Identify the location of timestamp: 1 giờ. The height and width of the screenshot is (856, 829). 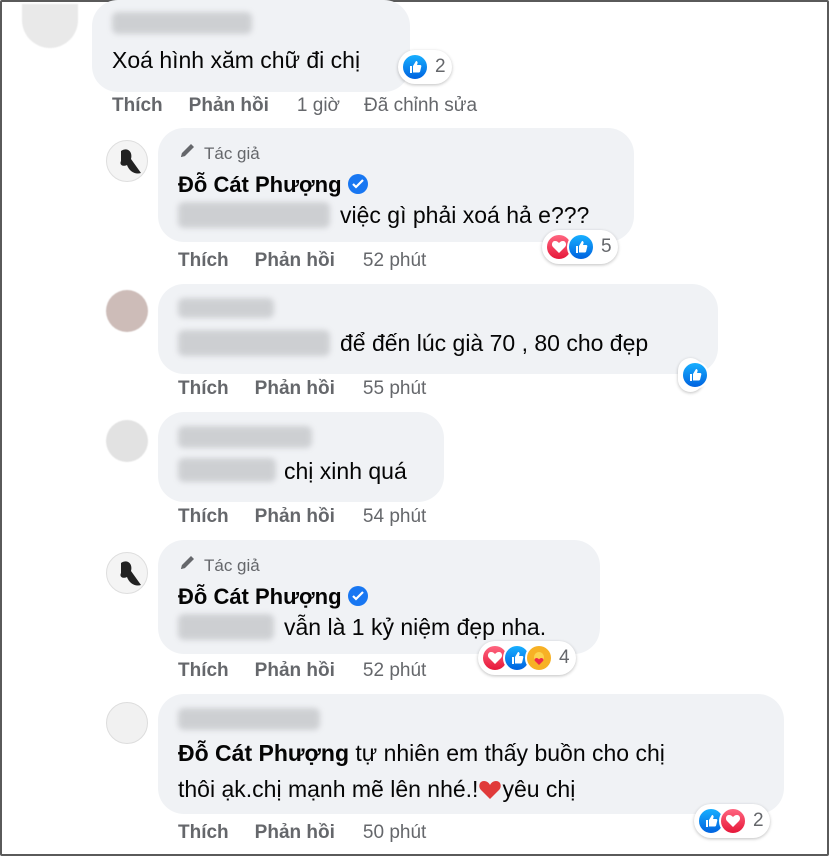
(318, 106).